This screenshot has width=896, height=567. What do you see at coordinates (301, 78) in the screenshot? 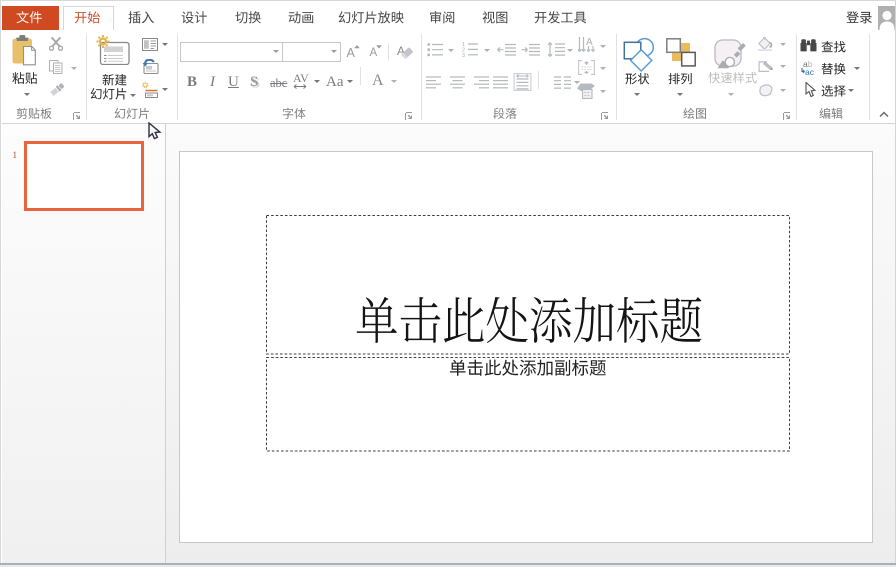
I see `svg-text: AV` at bounding box center [301, 78].